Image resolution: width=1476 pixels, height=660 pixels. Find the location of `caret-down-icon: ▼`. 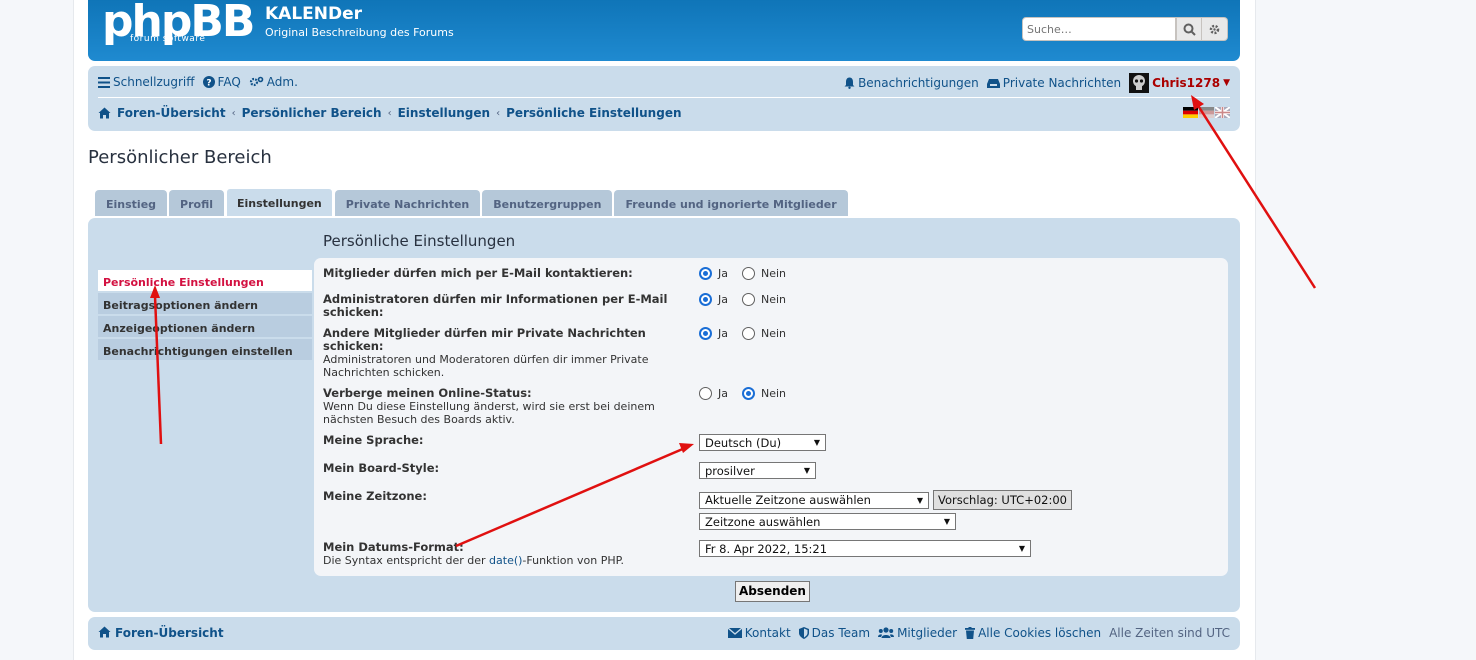

caret-down-icon: ▼ is located at coordinates (1226, 83).